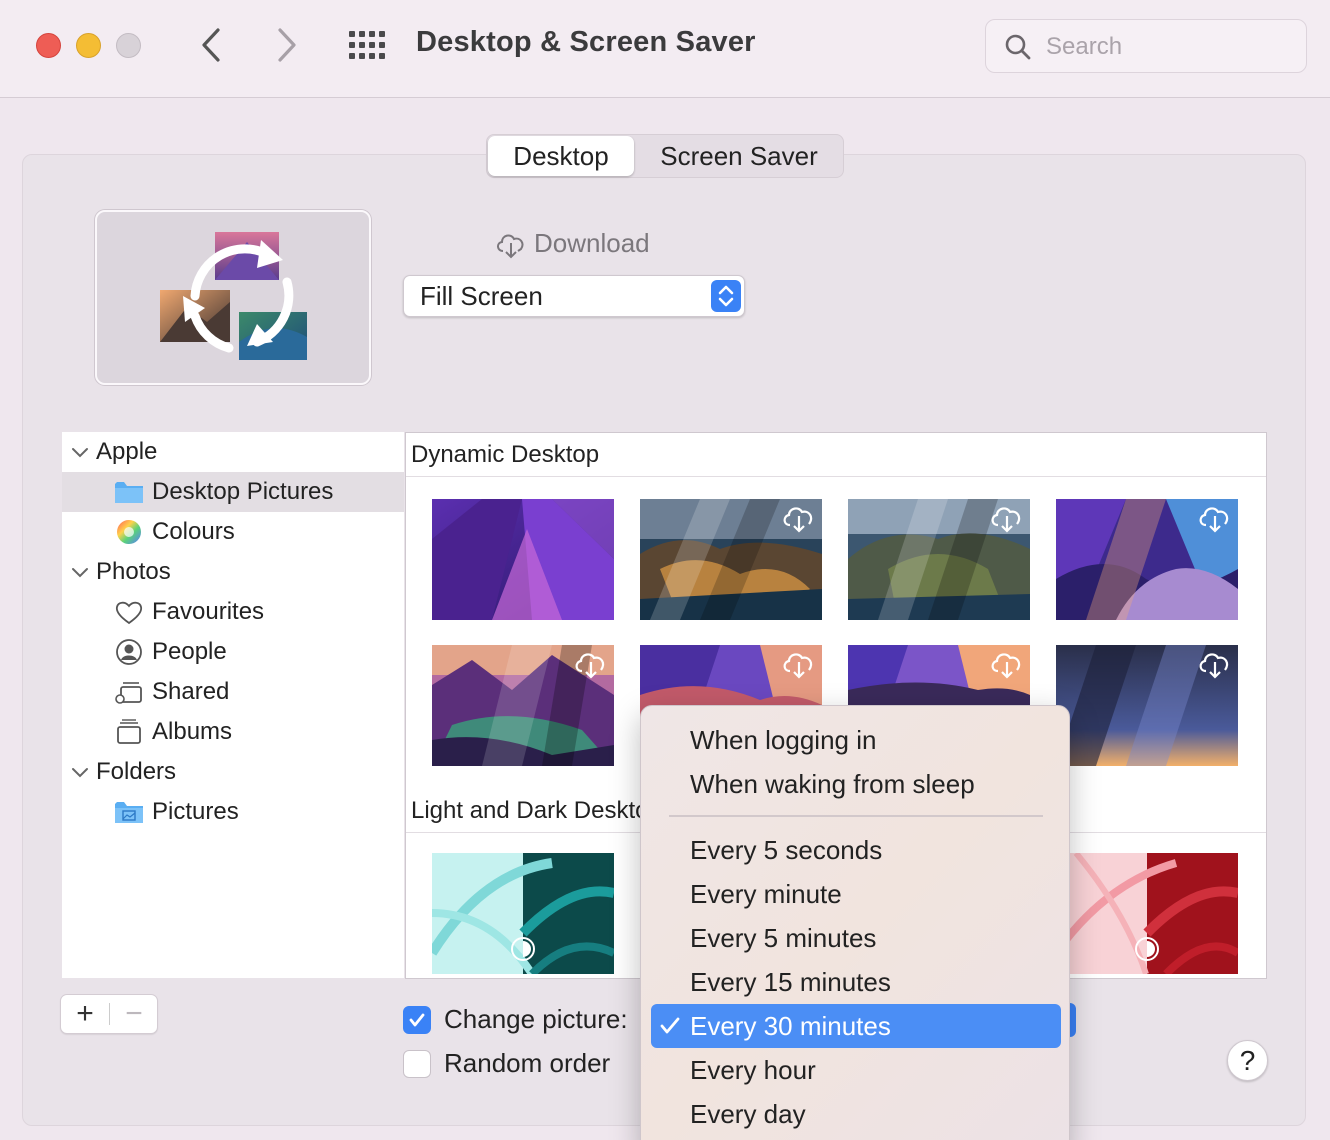 The height and width of the screenshot is (1140, 1330). Describe the element at coordinates (128, 45) in the screenshot. I see `zoom-button` at that location.